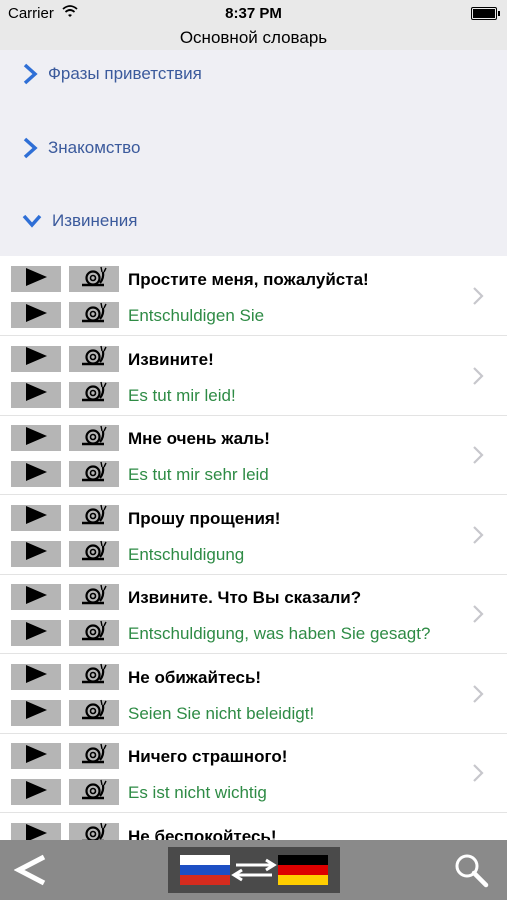 Image resolution: width=507 pixels, height=900 pixels. I want to click on page-title: Основной словарь, so click(253, 37).